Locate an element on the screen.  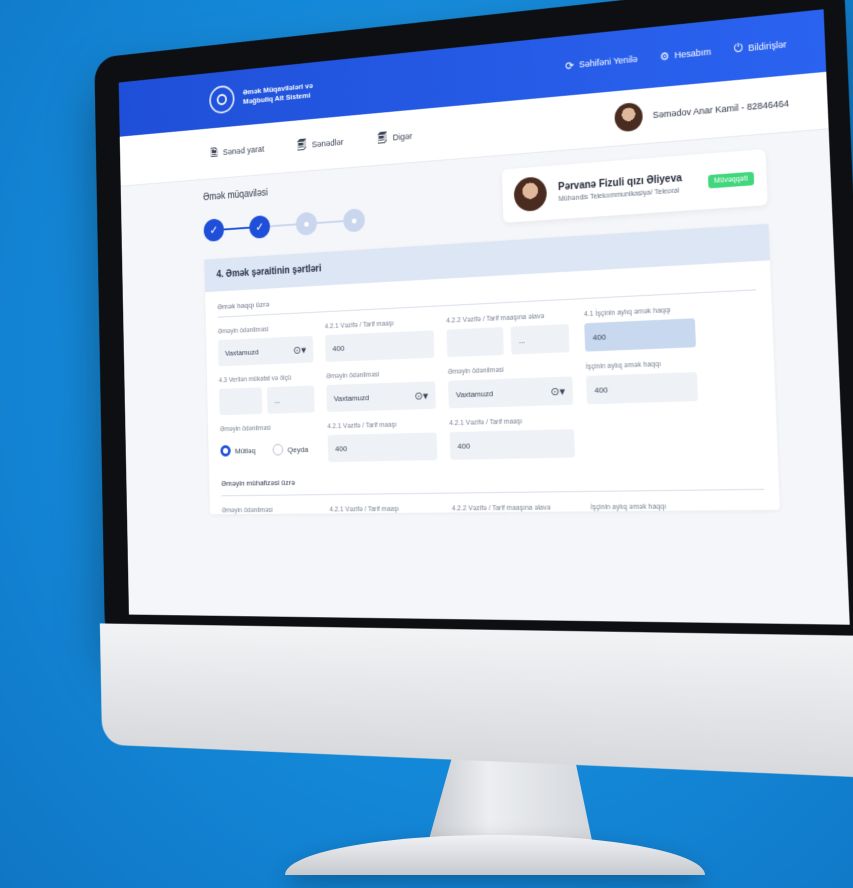
step-3: ● is located at coordinates (306, 223).